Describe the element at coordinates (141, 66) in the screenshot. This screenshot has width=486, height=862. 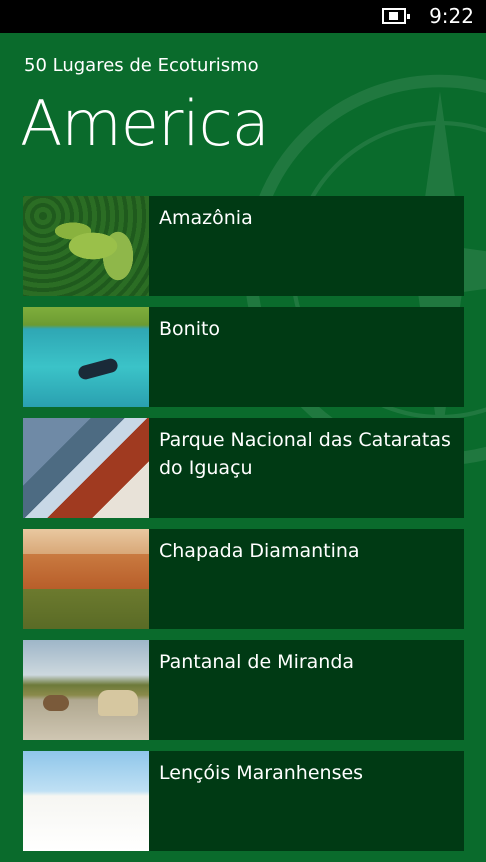
I see `app-name: 50 Lugares de Ecoturismo` at that location.